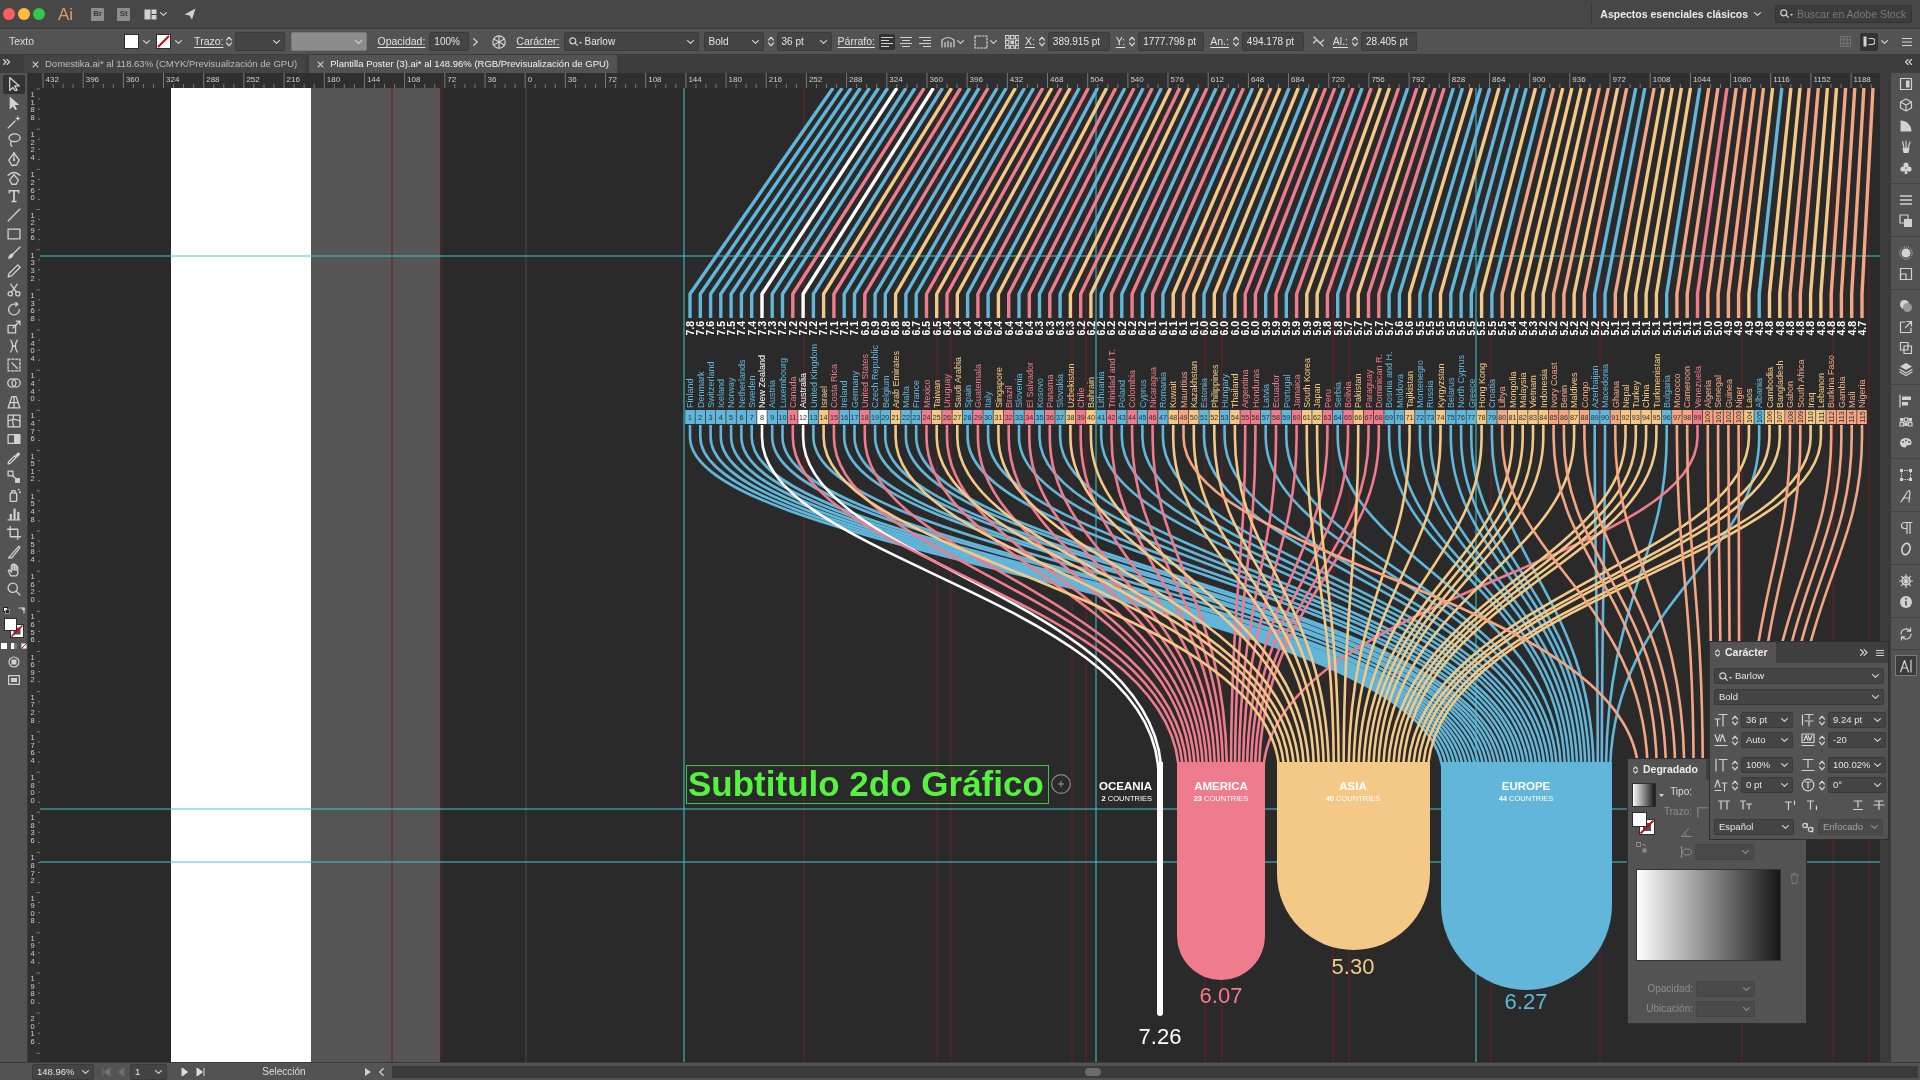  What do you see at coordinates (1724, 852) in the screenshot?
I see `aspect-ratio-field` at bounding box center [1724, 852].